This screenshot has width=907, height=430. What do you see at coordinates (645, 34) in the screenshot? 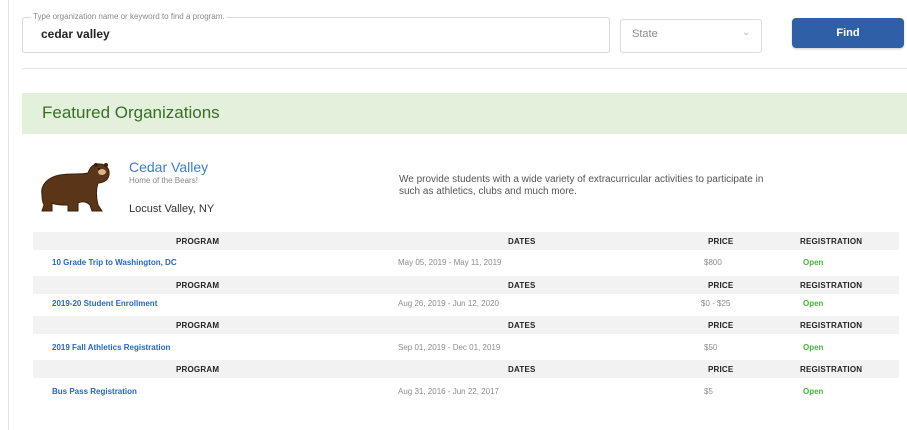
I see `state-select-label: State` at bounding box center [645, 34].